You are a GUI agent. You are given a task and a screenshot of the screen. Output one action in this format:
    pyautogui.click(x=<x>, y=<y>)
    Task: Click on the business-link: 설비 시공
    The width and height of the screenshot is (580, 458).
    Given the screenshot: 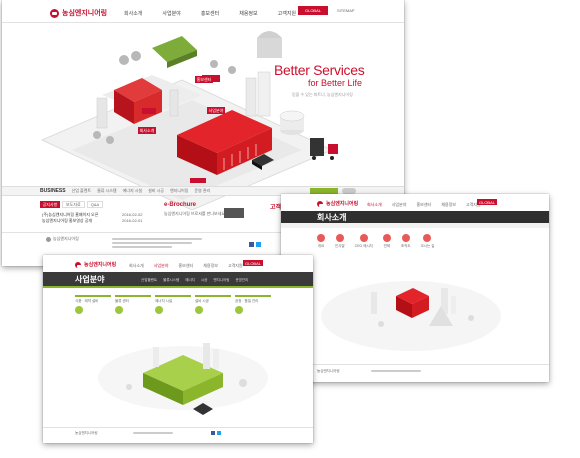 What is the action you would take?
    pyautogui.click(x=156, y=191)
    